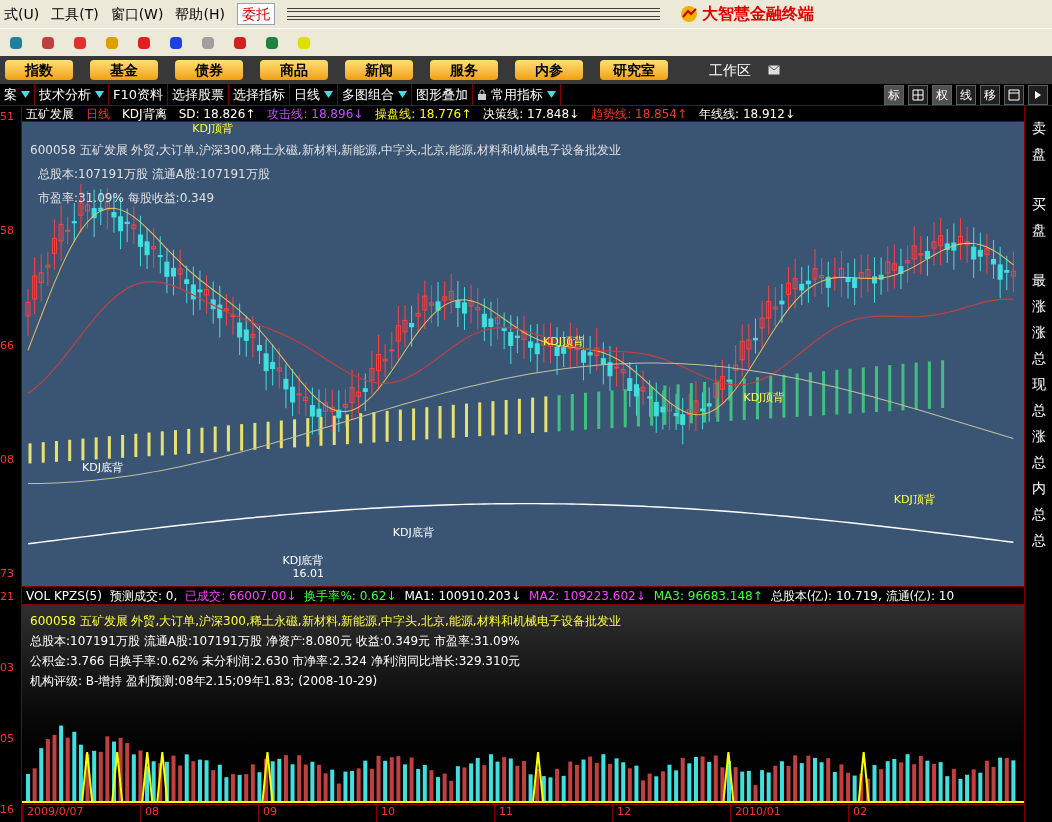  What do you see at coordinates (1038, 488) in the screenshot?
I see `quote-field-label: 内` at bounding box center [1038, 488].